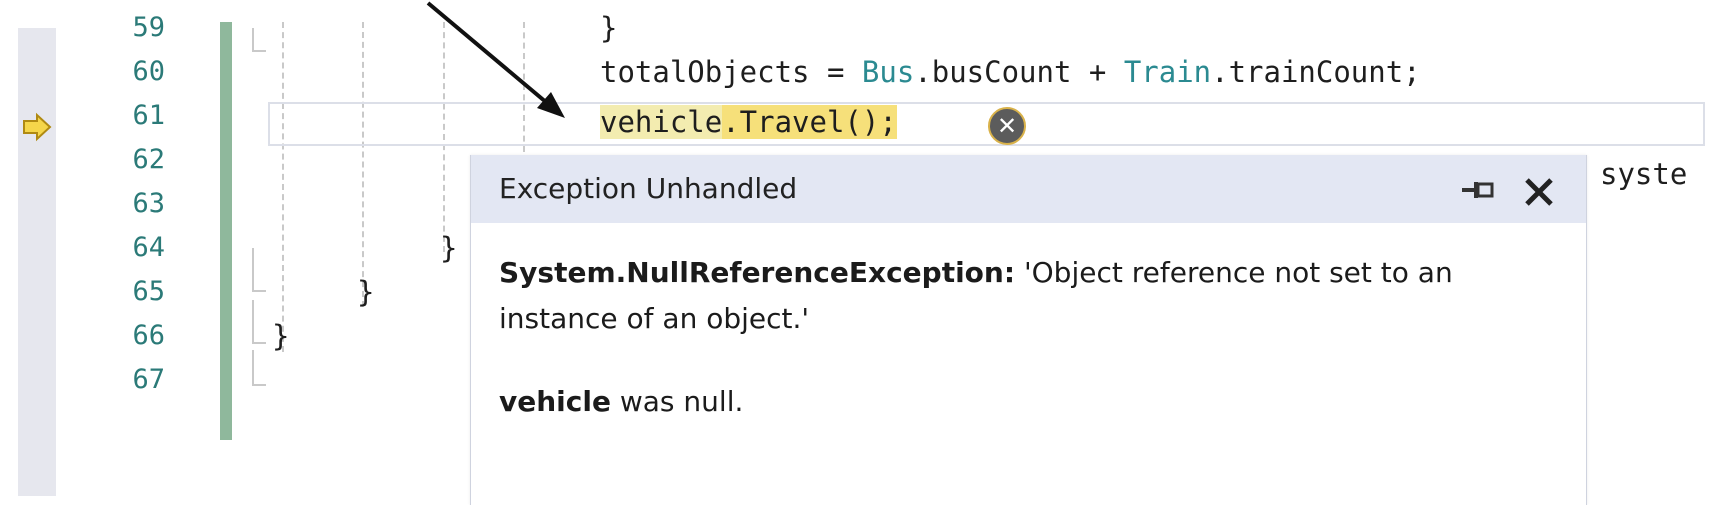 The image size is (1725, 505). Describe the element at coordinates (1644, 174) in the screenshot. I see `code-line-62-fragment: syste` at that location.